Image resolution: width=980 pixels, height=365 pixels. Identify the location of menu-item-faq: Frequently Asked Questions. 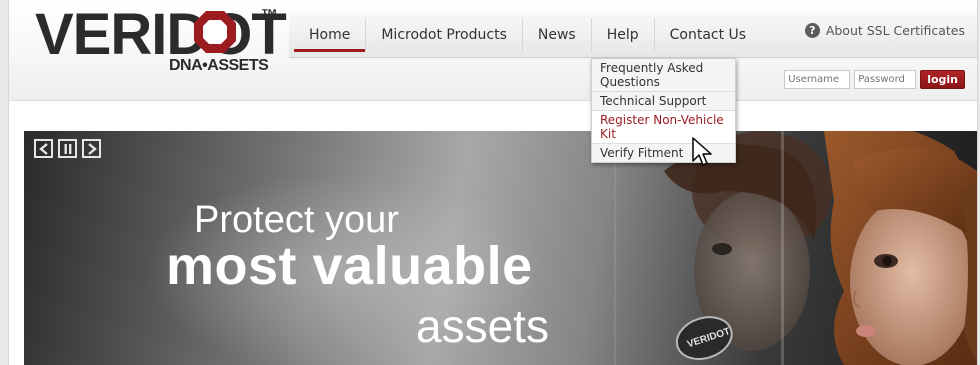
(663, 75).